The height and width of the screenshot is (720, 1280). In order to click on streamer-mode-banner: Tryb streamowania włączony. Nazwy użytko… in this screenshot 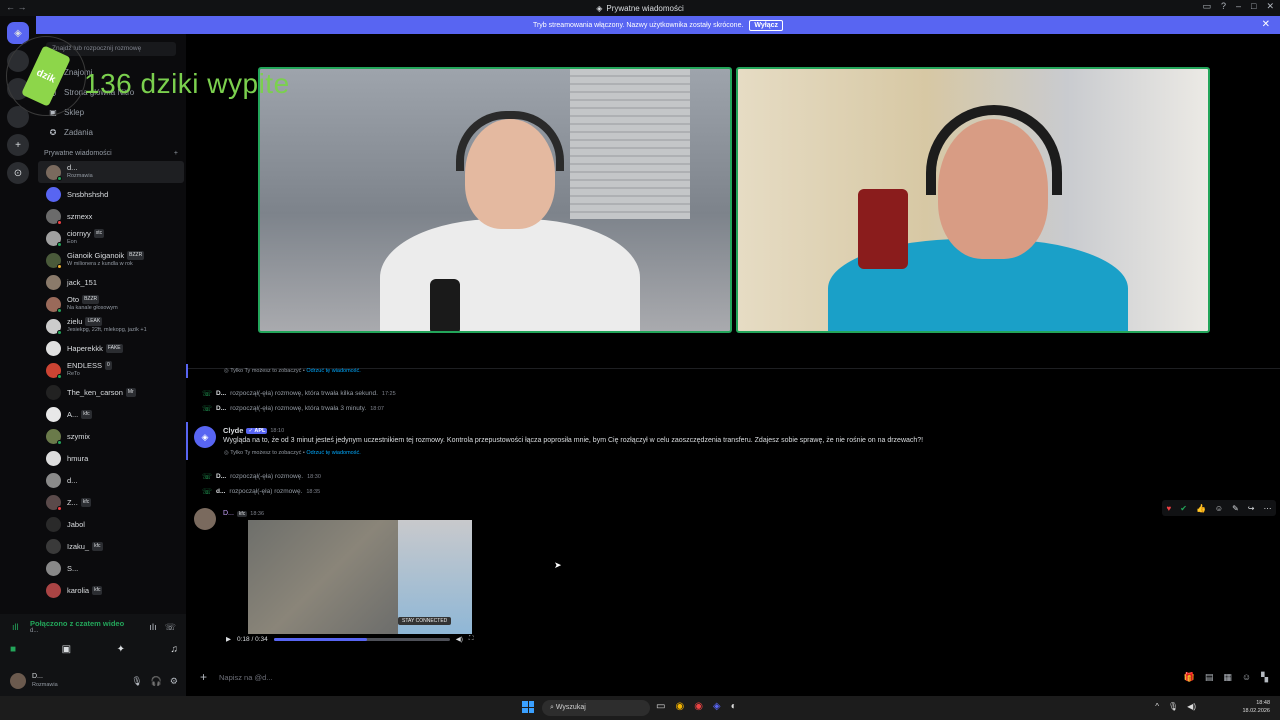, I will do `click(658, 25)`.